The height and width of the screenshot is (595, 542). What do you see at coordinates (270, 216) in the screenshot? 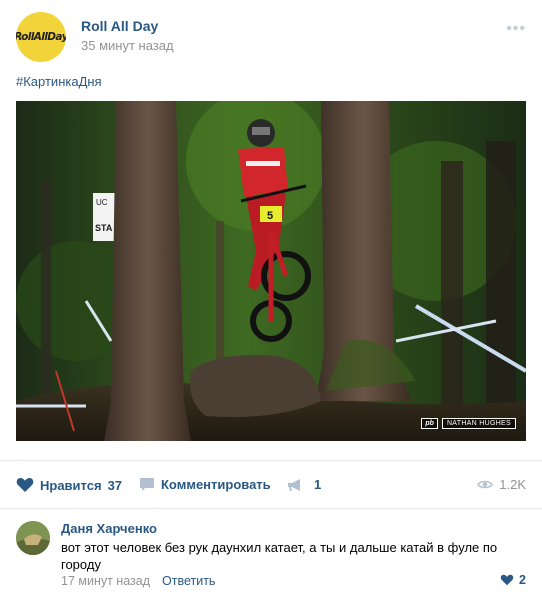
I see `rider-number: 5` at bounding box center [270, 216].